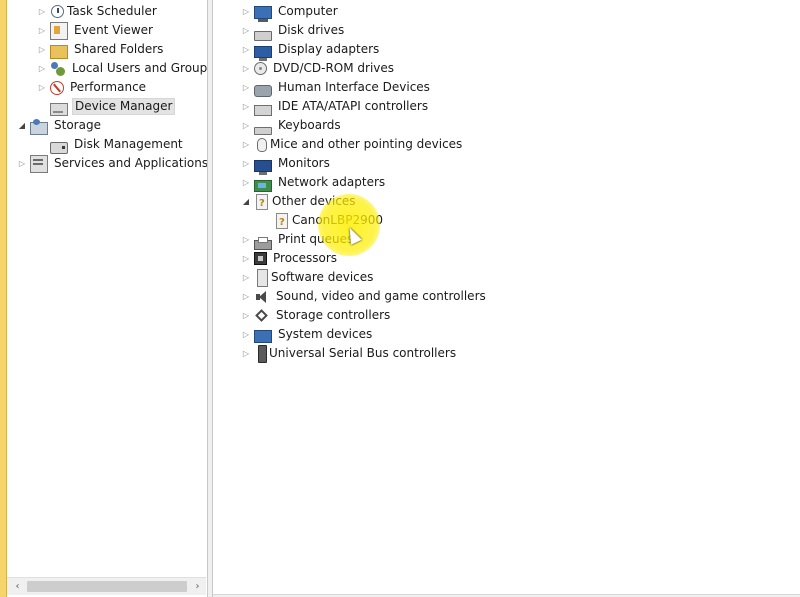 The height and width of the screenshot is (597, 800). Describe the element at coordinates (119, 49) in the screenshot. I see `console-tree-item-label: Shared Folders` at that location.